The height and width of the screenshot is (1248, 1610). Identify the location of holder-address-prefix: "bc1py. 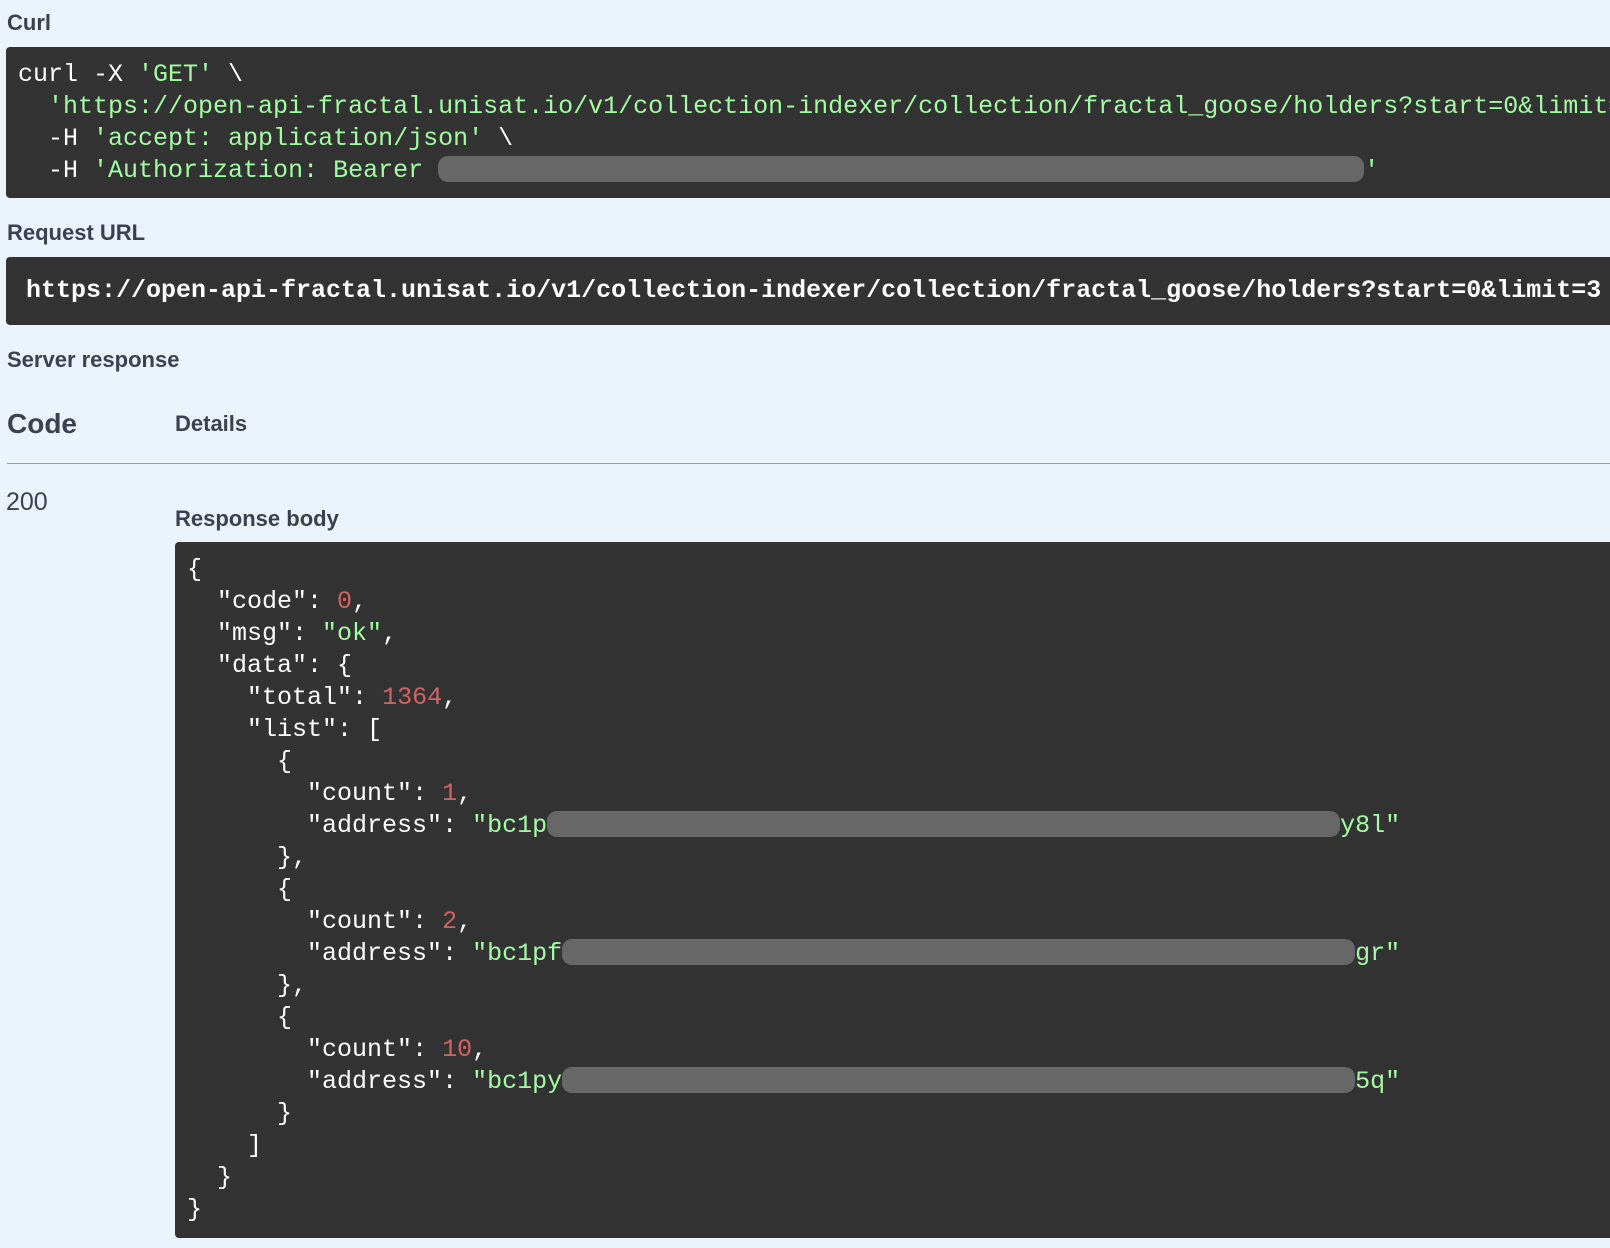
(517, 1081).